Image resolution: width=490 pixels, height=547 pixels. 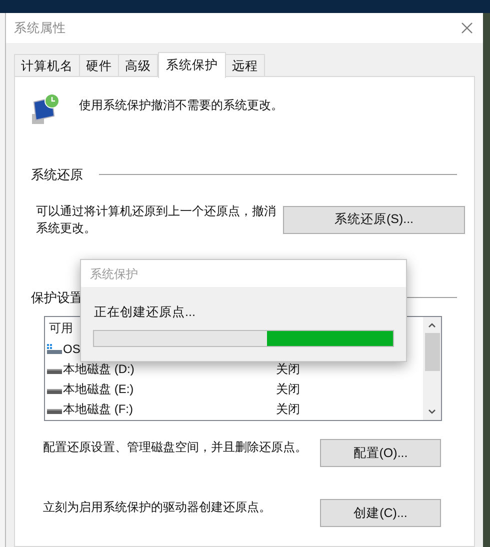 I want to click on system-drive-icon, so click(x=54, y=349).